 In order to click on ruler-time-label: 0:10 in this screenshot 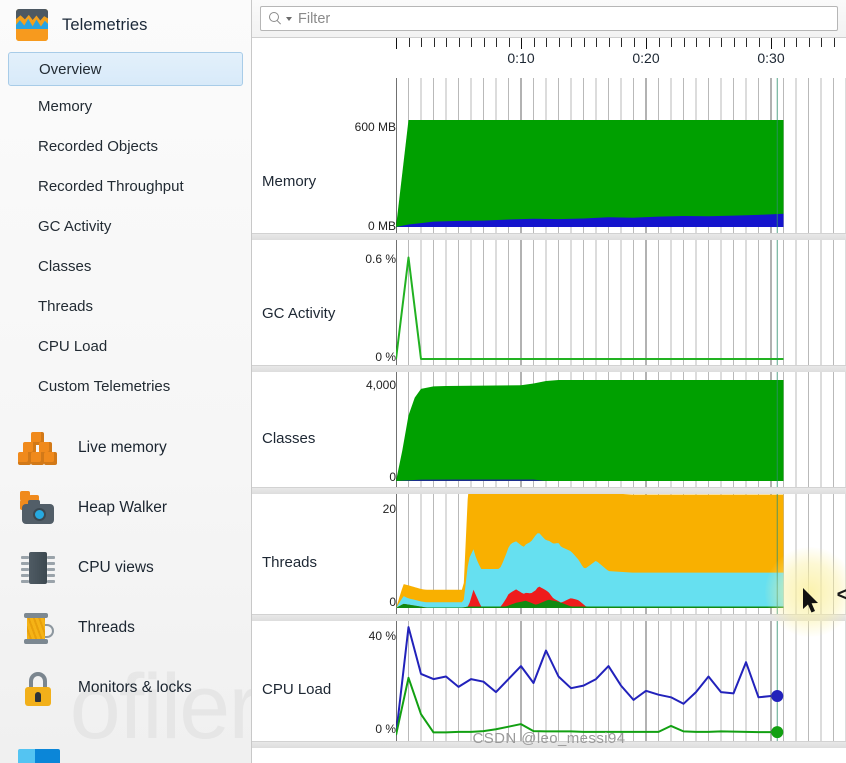, I will do `click(521, 58)`.